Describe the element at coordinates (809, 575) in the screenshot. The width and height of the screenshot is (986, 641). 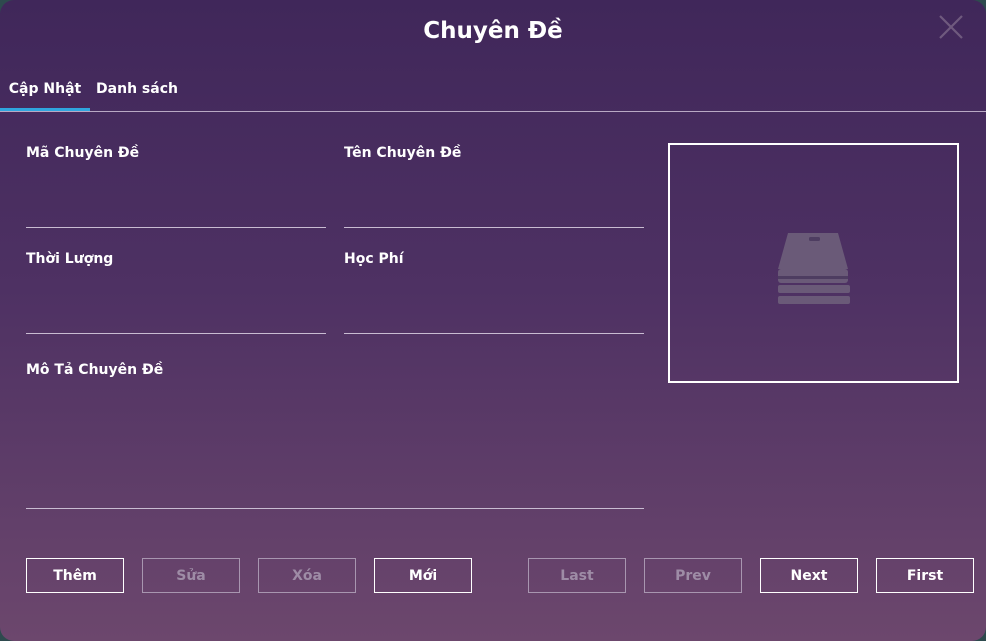
I see `next-button: Next` at that location.